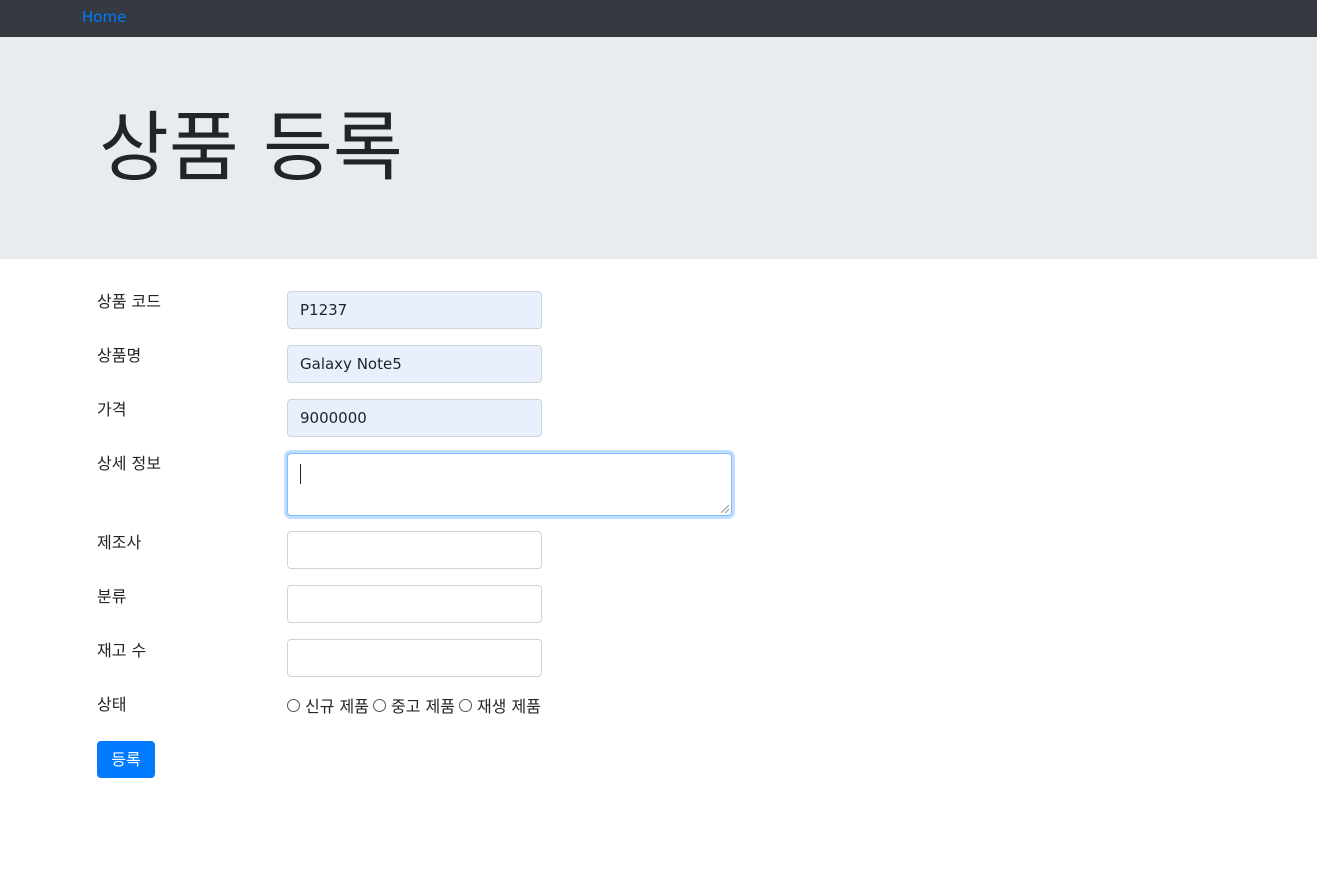 The width and height of the screenshot is (1317, 886). What do you see at coordinates (414, 310) in the screenshot?
I see `product-code-input: P1237` at bounding box center [414, 310].